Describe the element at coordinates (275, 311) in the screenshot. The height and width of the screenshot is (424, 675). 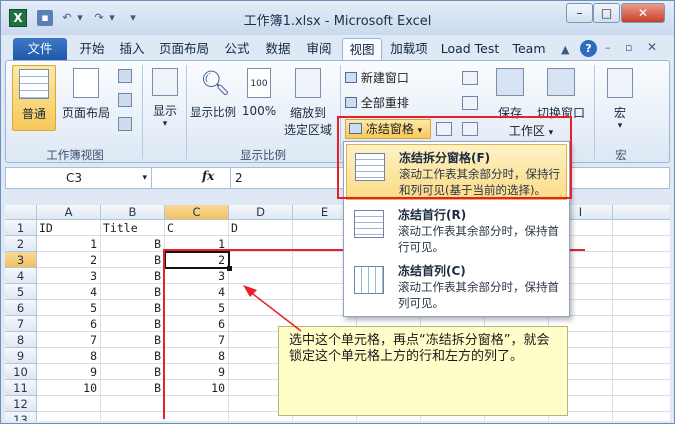
I see `arrow-line` at that location.